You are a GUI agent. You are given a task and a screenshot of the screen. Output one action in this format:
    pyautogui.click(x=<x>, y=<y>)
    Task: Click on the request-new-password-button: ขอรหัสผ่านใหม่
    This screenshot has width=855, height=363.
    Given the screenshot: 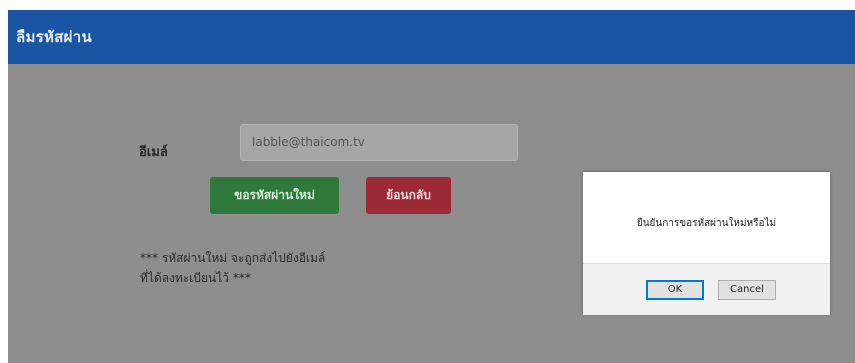 What is the action you would take?
    pyautogui.click(x=274, y=195)
    